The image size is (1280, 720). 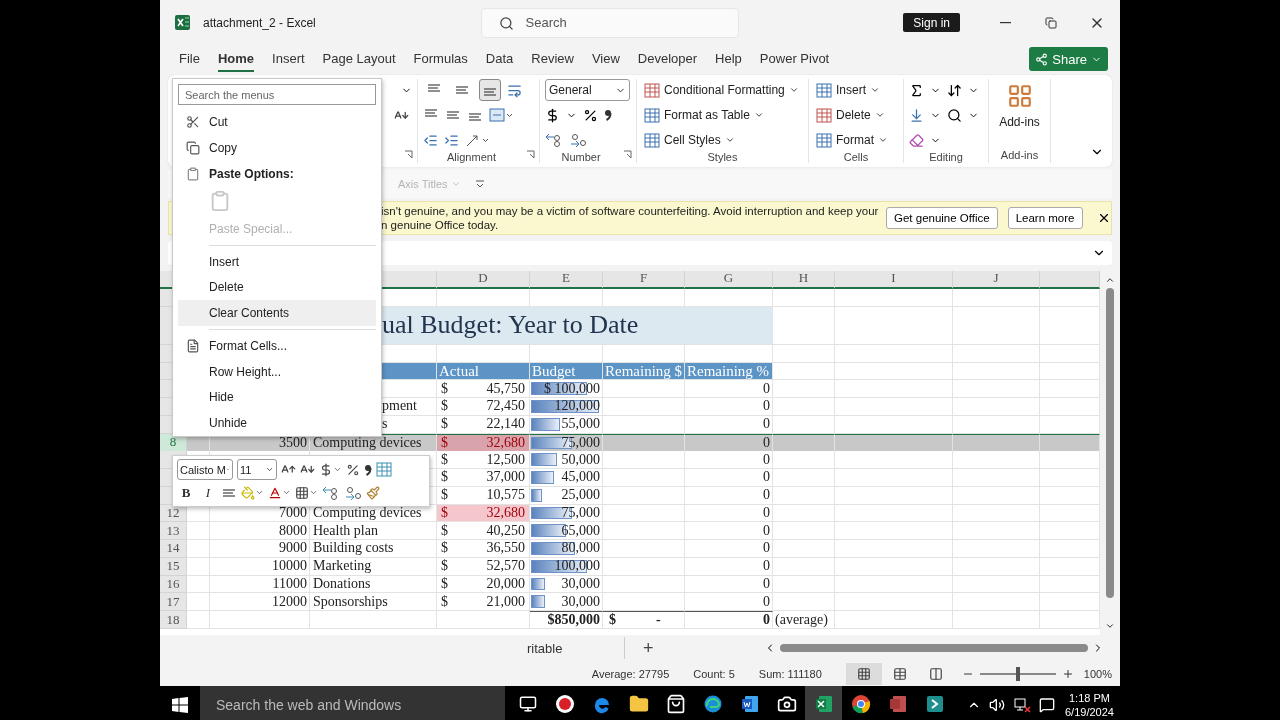 I want to click on table-cell: (average), so click(x=804, y=620).